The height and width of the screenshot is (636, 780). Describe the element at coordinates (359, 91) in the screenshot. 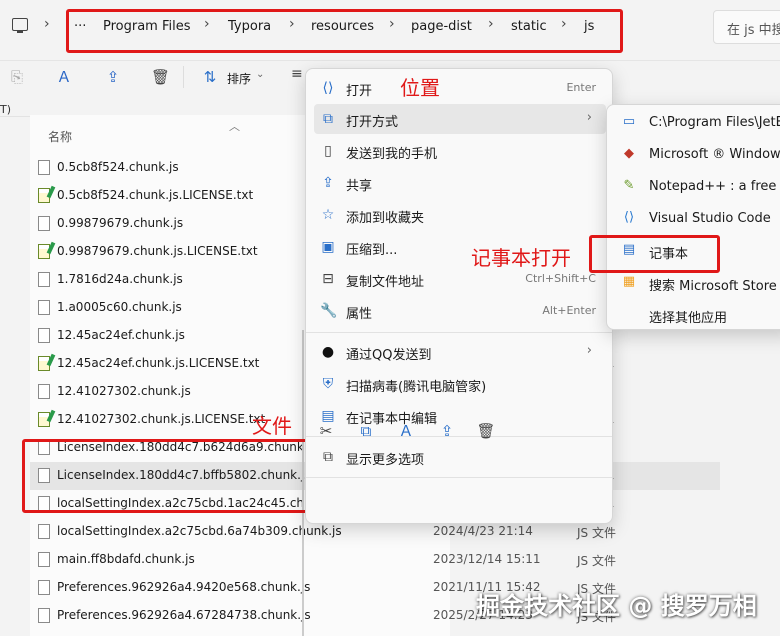

I see `menu-item-label: 打开` at that location.